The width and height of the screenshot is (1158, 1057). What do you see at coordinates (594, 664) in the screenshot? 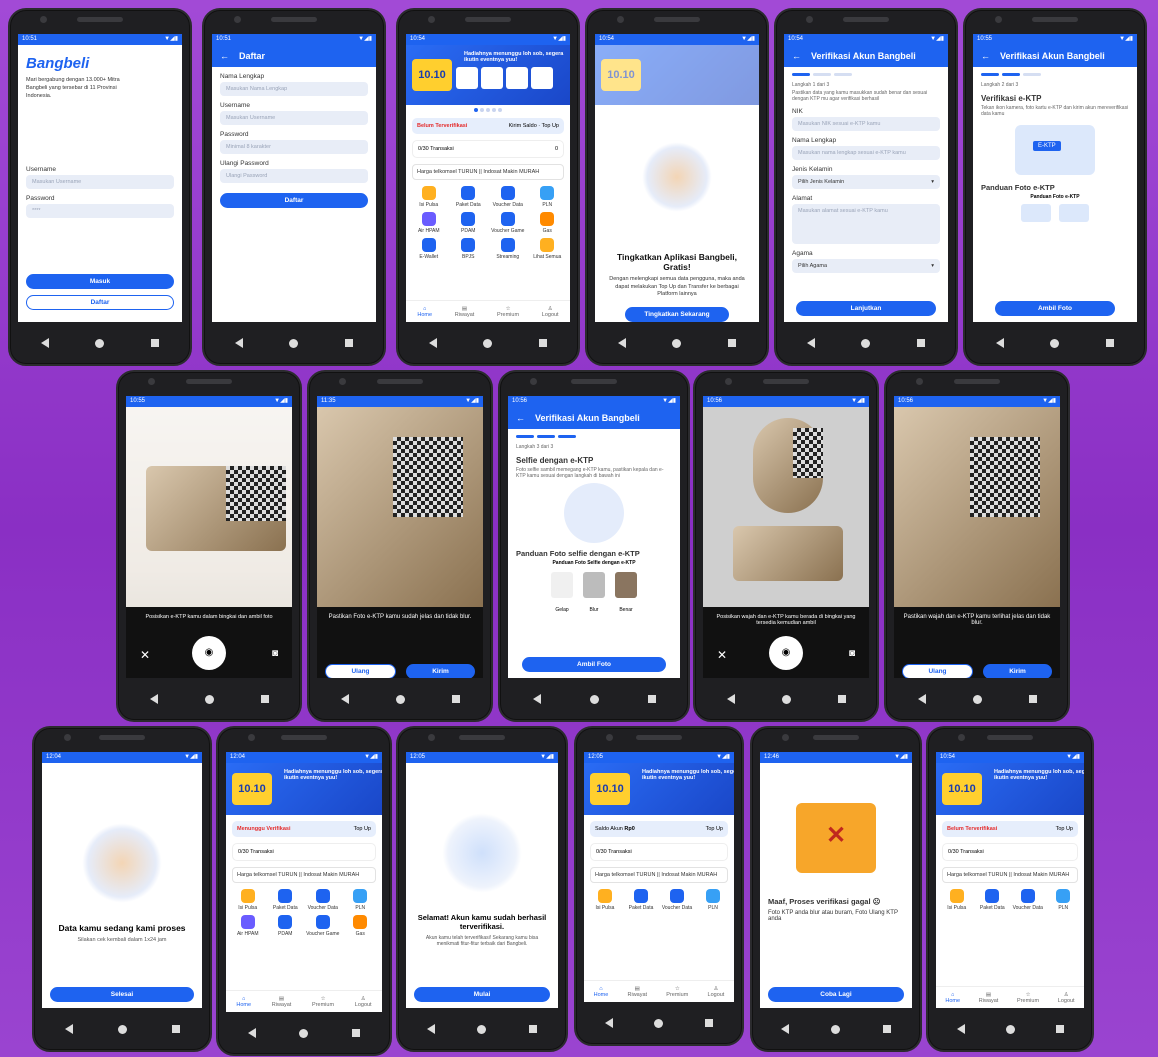
I see `take-photo-button: Ambil Foto` at bounding box center [594, 664].